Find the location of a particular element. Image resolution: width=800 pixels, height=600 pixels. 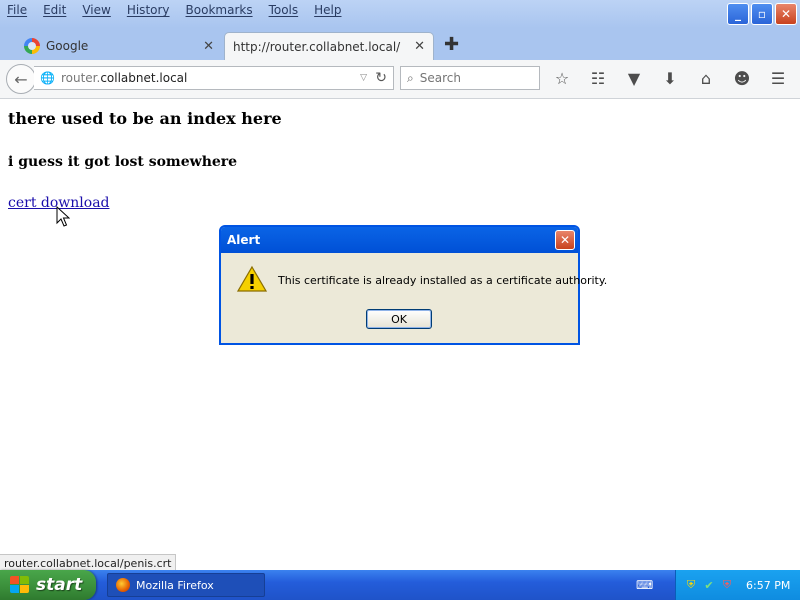

arrow-left-icon: ← is located at coordinates (21, 79).